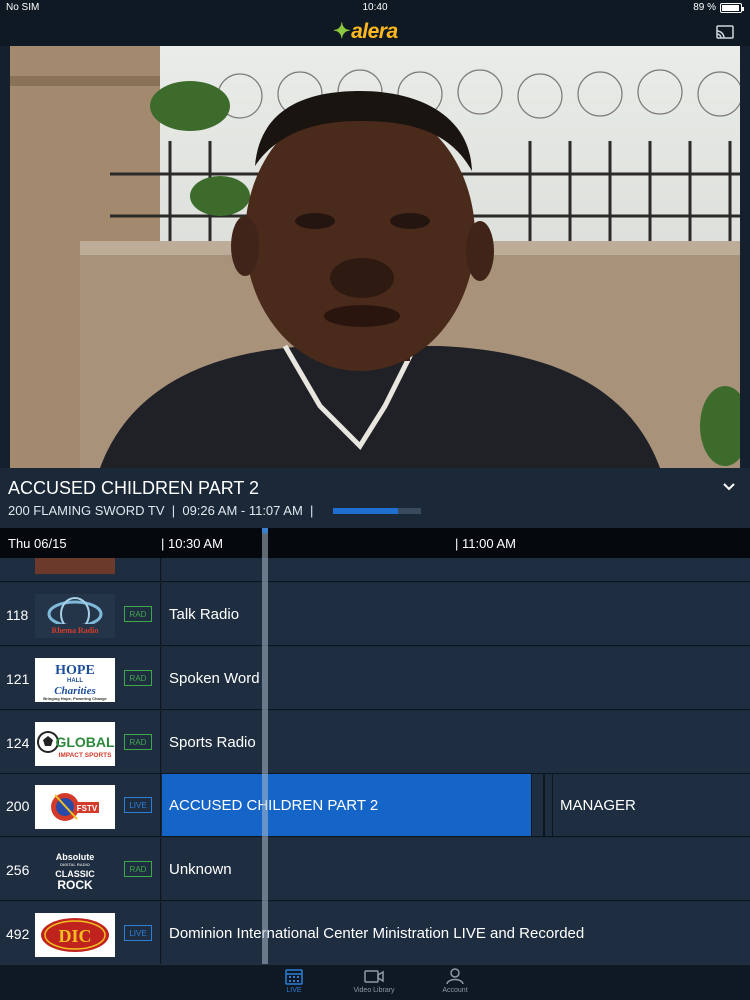 The width and height of the screenshot is (750, 1000). Describe the element at coordinates (87, 808) in the screenshot. I see `svg-text: FSTV` at that location.